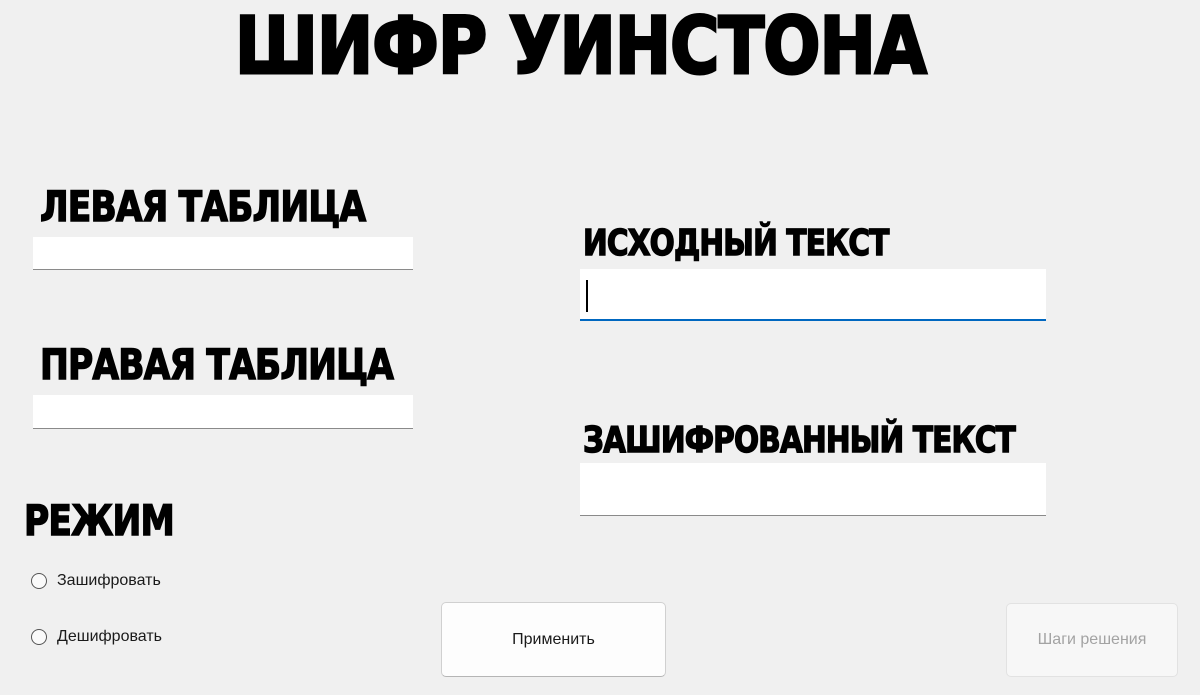 This screenshot has height=695, width=1200. What do you see at coordinates (39, 637) in the screenshot?
I see `decrypt-radio-button` at bounding box center [39, 637].